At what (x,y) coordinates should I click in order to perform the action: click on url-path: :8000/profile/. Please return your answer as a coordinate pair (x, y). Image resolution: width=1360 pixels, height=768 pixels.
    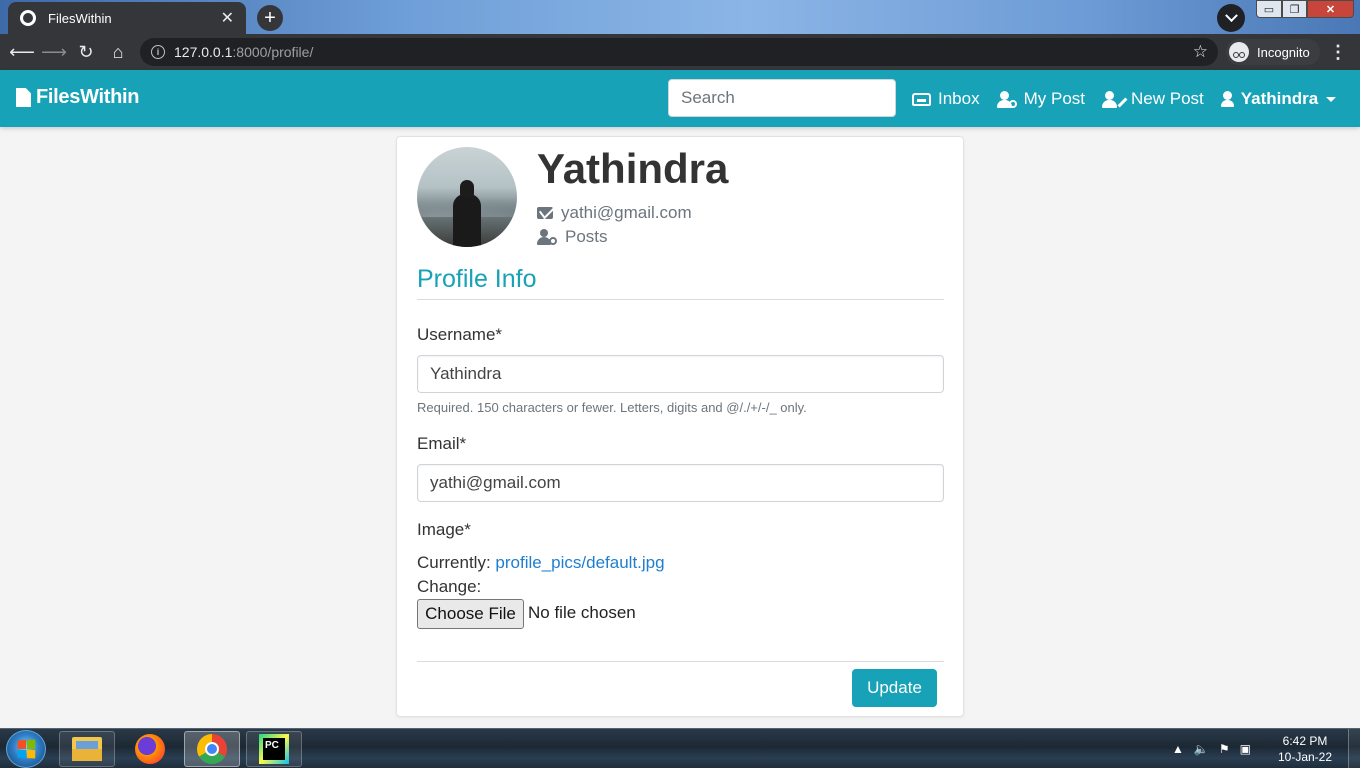
    Looking at the image, I should click on (273, 52).